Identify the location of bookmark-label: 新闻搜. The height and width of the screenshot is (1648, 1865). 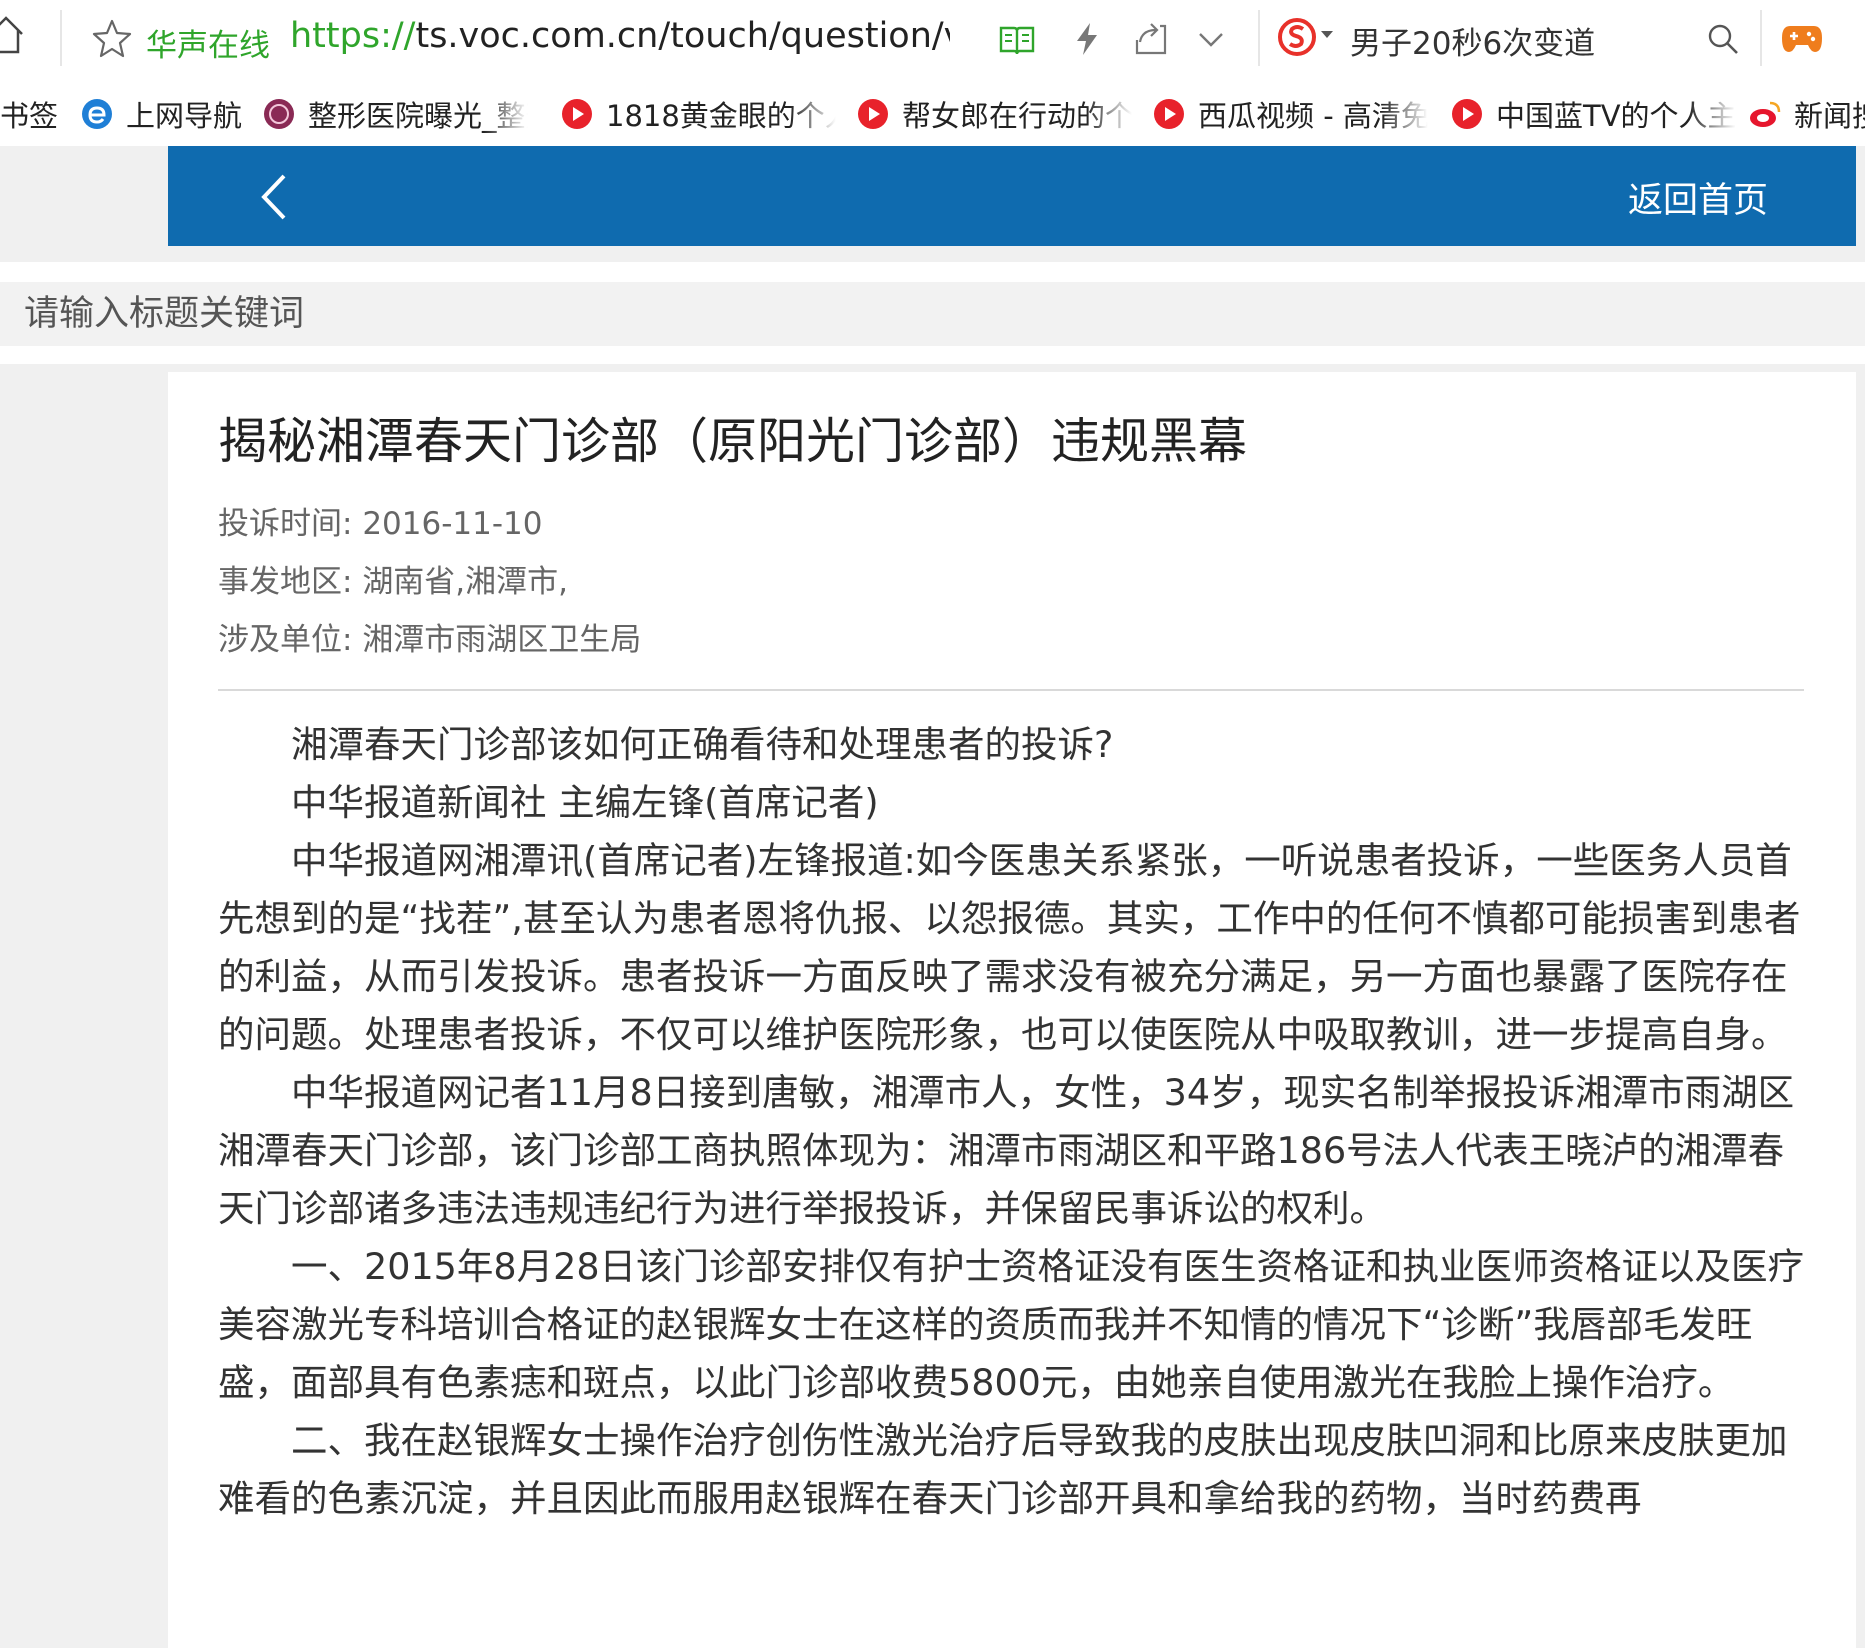
(1829, 116).